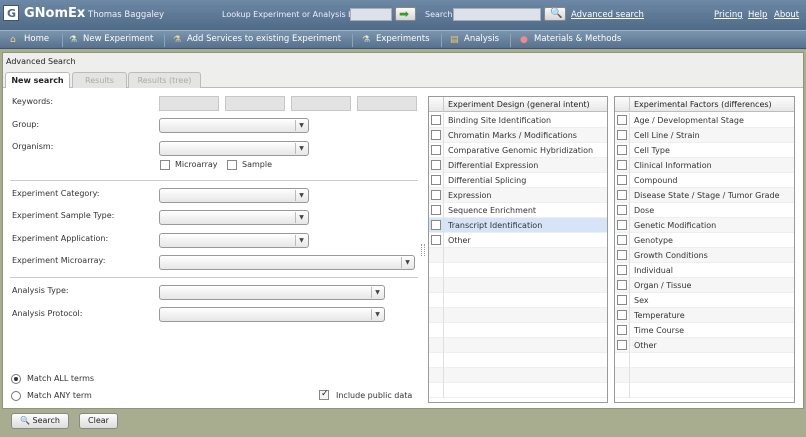 The image size is (806, 437). Describe the element at coordinates (16, 396) in the screenshot. I see `match-any-radio` at that location.